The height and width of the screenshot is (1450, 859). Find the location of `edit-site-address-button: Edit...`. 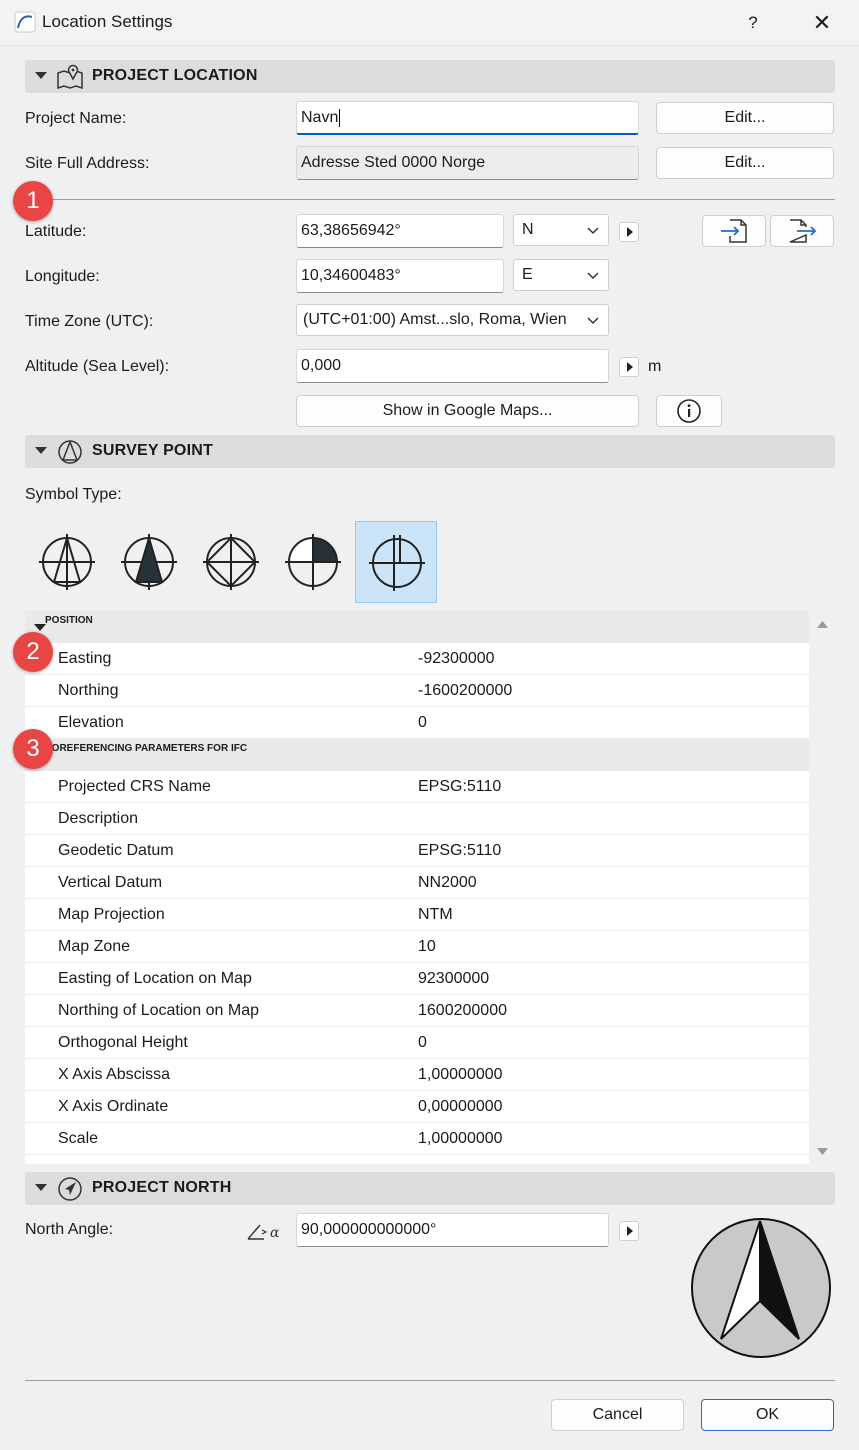

edit-site-address-button: Edit... is located at coordinates (745, 163).